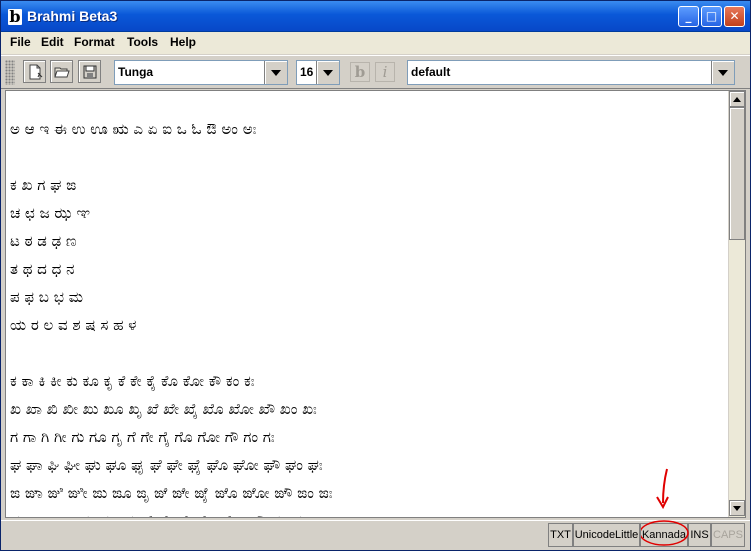 The width and height of the screenshot is (751, 551). I want to click on menu-file: File, so click(20, 42).